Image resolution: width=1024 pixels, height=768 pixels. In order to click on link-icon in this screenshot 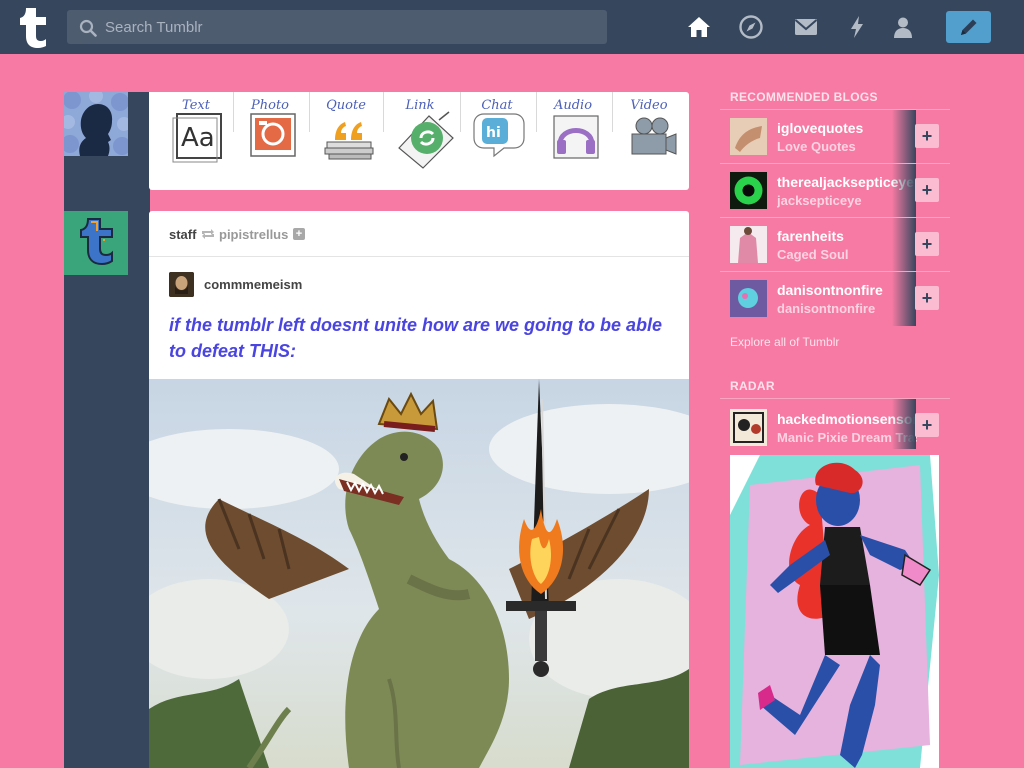, I will do `click(426, 140)`.